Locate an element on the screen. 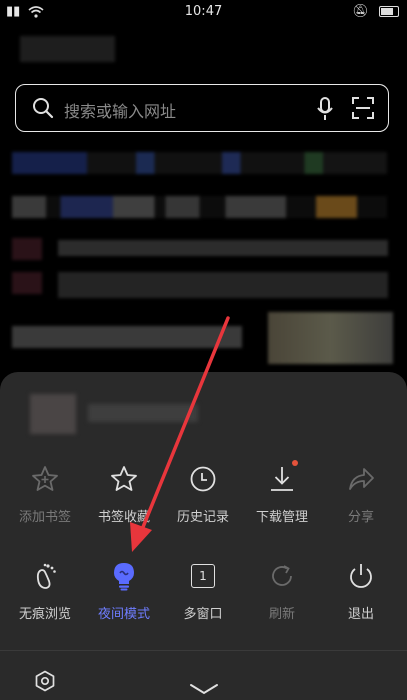 Image resolution: width=407 pixels, height=700 pixels. current-page-blurred is located at coordinates (115, 414).